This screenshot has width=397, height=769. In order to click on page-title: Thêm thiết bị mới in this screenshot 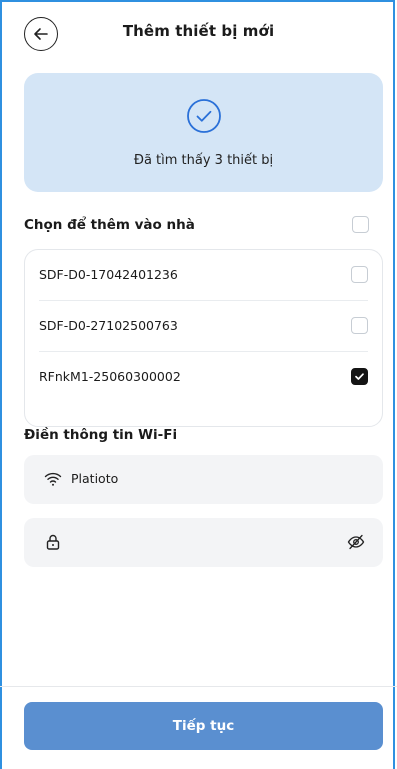, I will do `click(198, 31)`.